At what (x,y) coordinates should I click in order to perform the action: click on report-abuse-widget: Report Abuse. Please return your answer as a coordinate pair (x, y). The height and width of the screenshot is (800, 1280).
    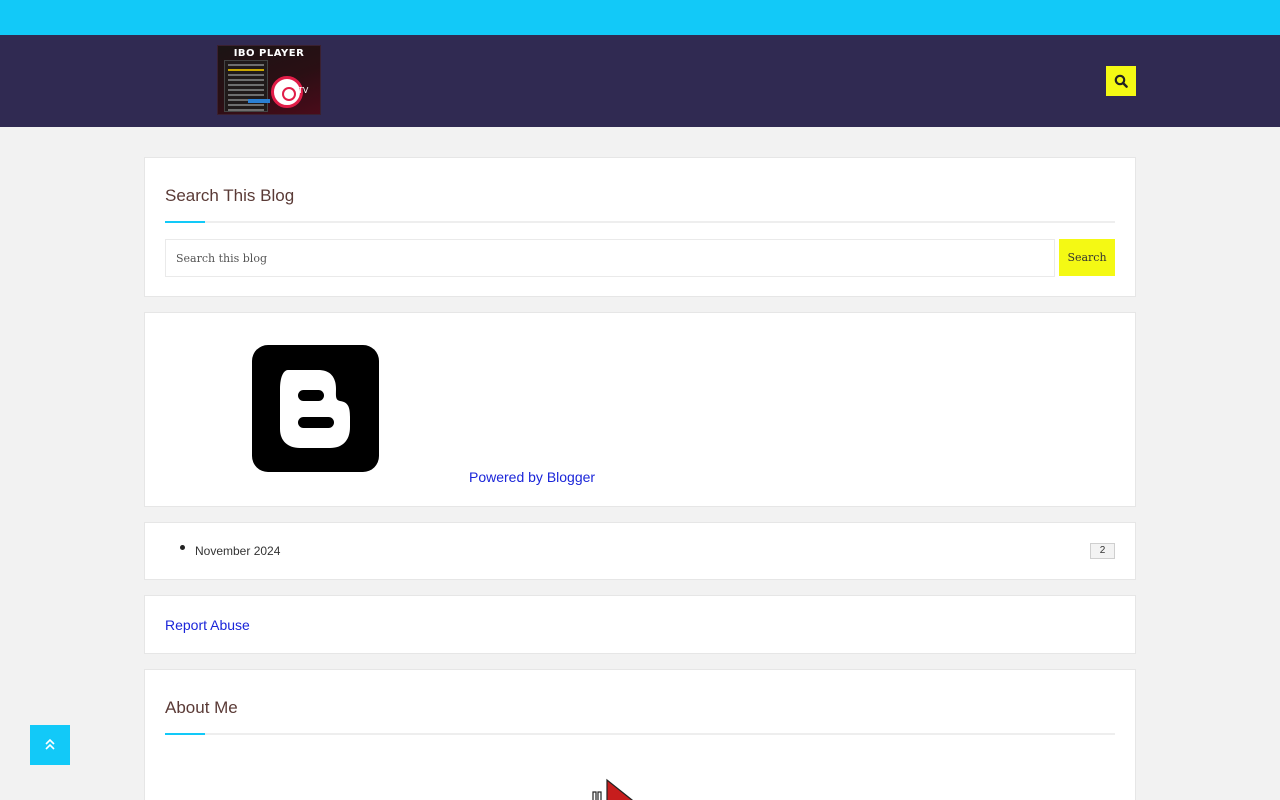
    Looking at the image, I should click on (640, 624).